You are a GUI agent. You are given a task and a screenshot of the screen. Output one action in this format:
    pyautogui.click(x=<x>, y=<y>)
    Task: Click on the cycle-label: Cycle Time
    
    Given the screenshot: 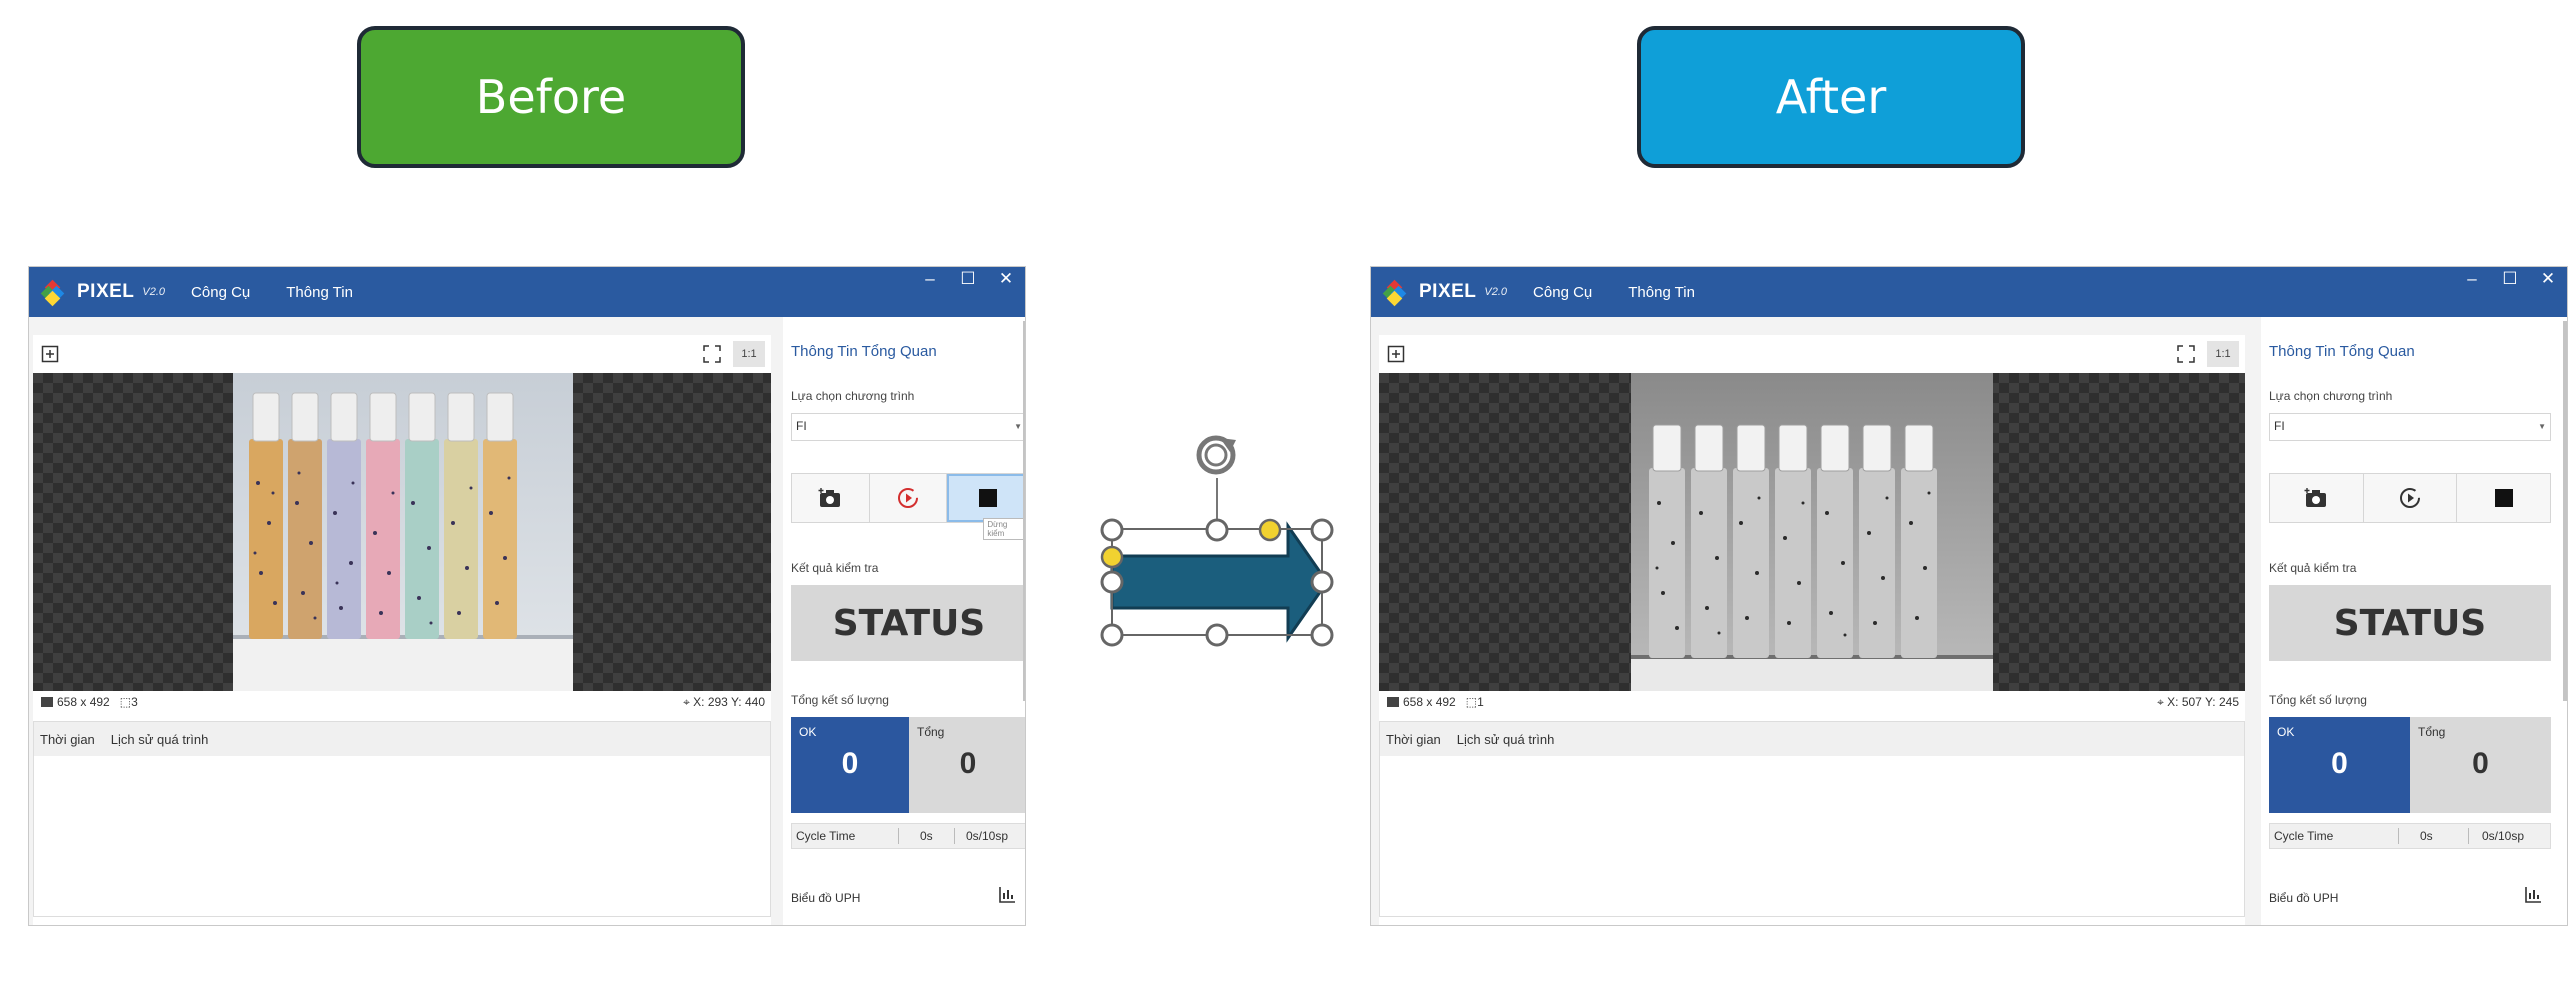 What is the action you would take?
    pyautogui.click(x=2304, y=836)
    